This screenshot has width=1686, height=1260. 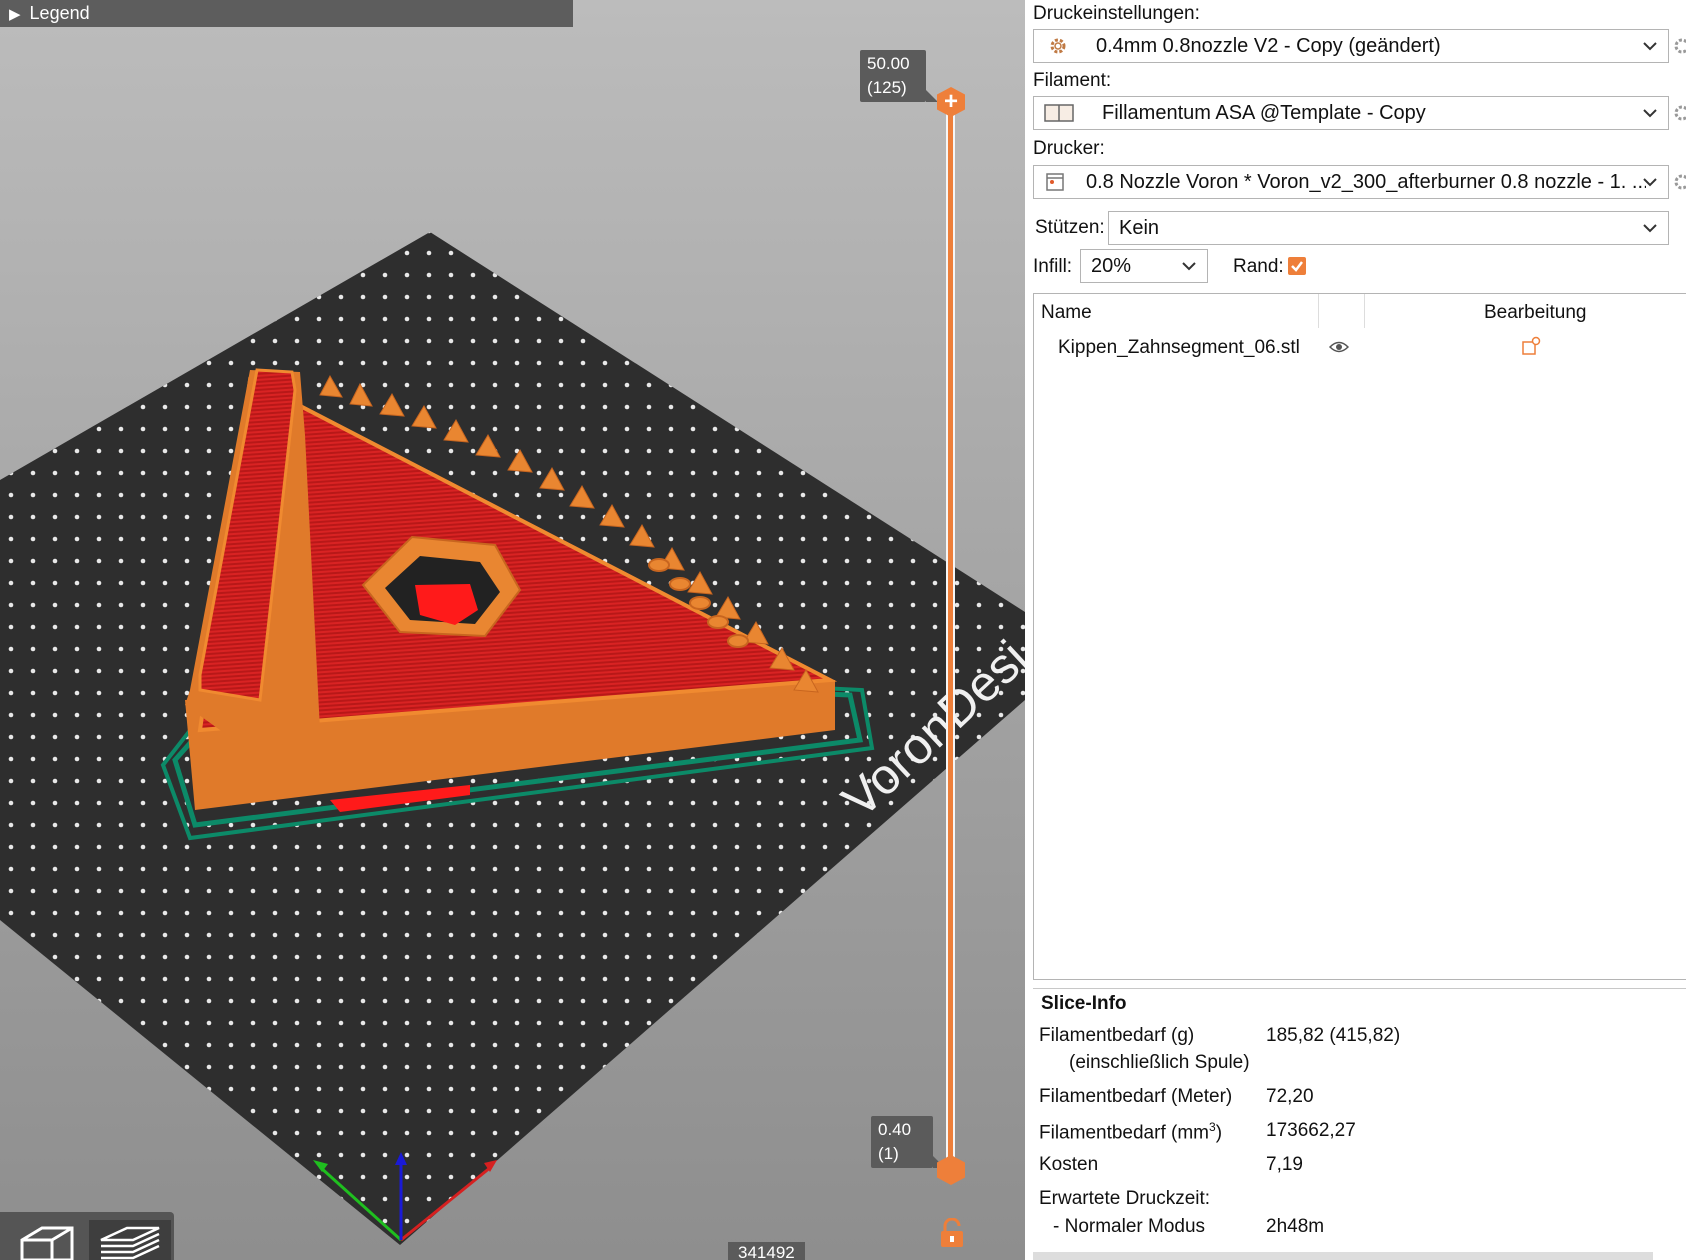 I want to click on filament-select: Fillamentum ASA @Template - Copy, so click(x=1351, y=113).